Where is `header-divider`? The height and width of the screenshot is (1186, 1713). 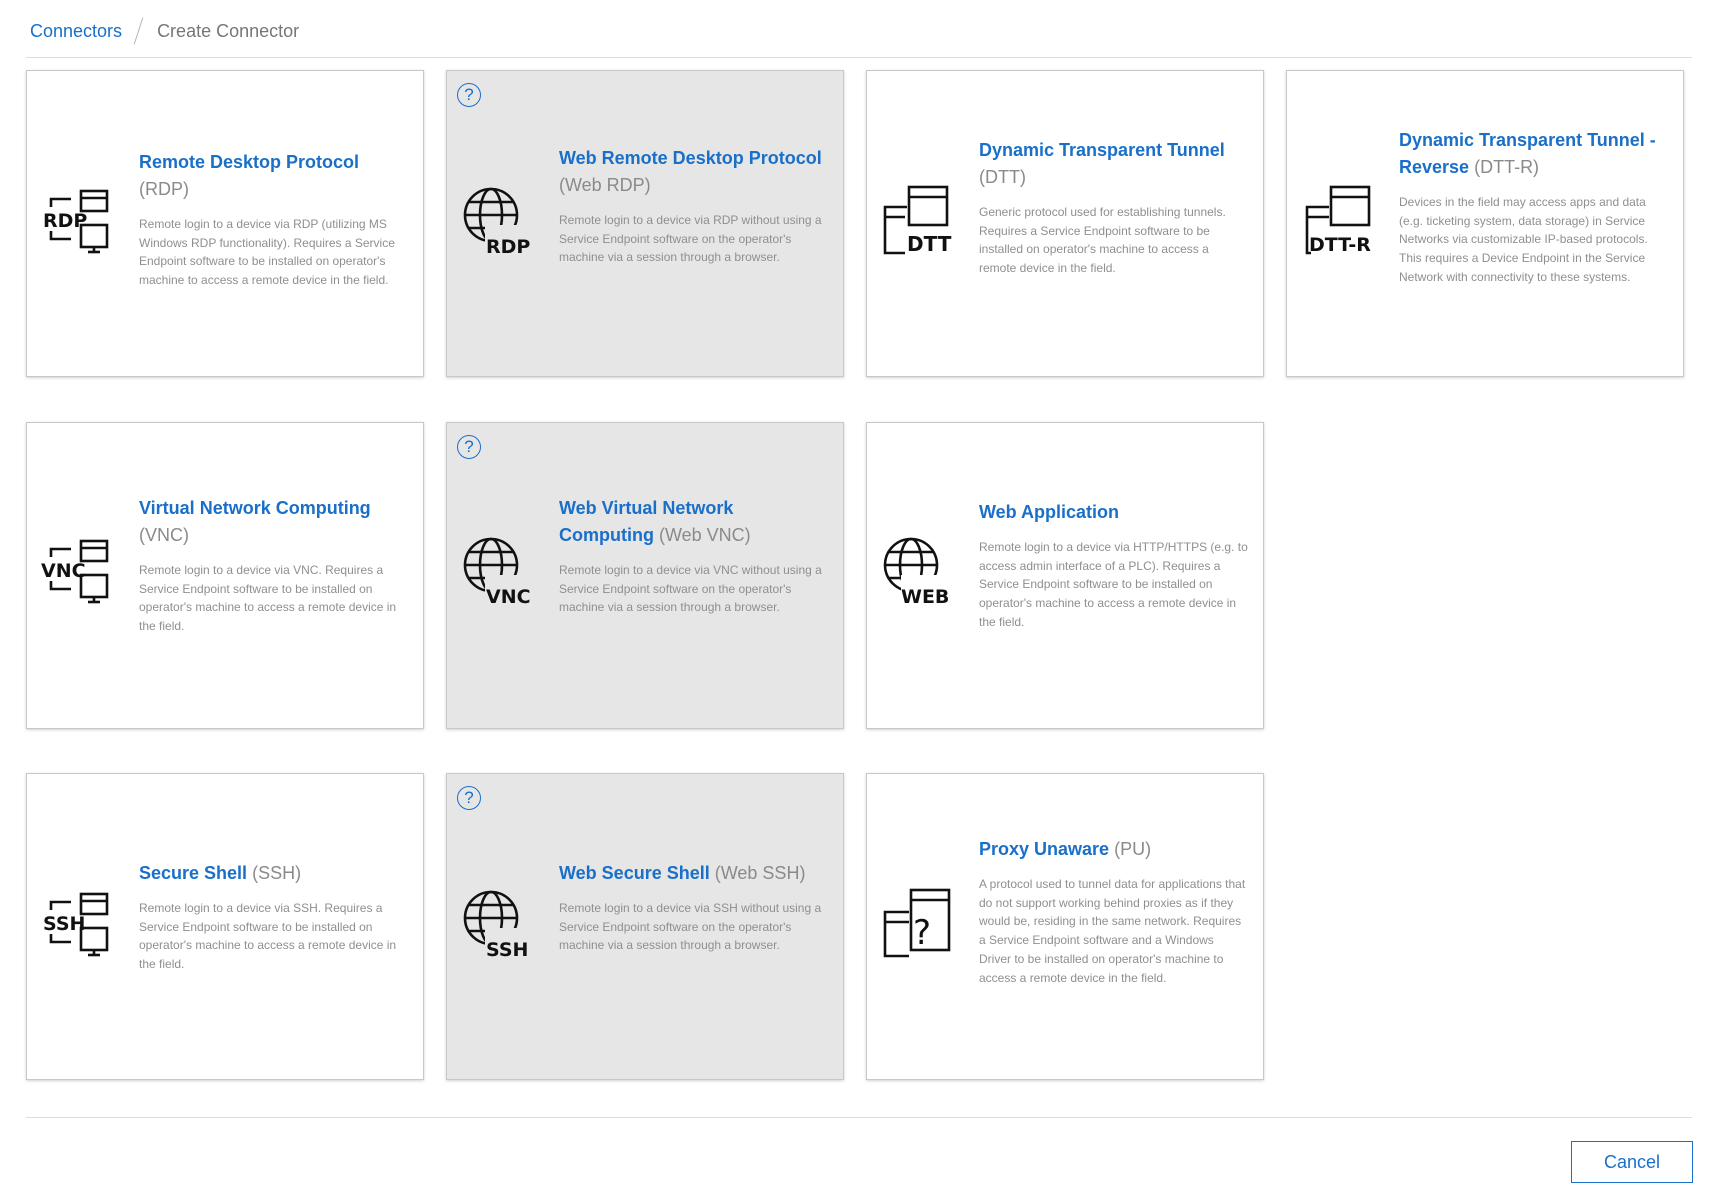
header-divider is located at coordinates (859, 57).